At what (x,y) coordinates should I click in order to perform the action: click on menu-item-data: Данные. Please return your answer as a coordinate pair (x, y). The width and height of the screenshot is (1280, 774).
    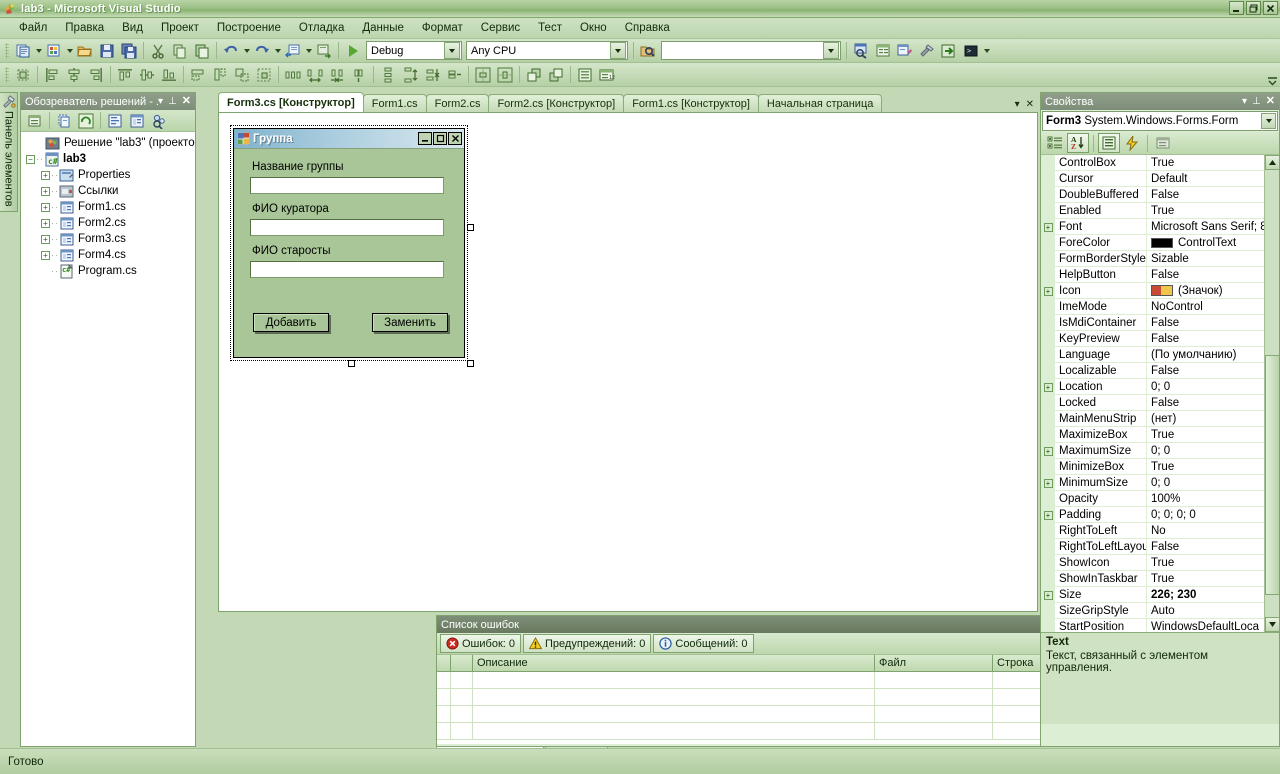
    Looking at the image, I should click on (383, 28).